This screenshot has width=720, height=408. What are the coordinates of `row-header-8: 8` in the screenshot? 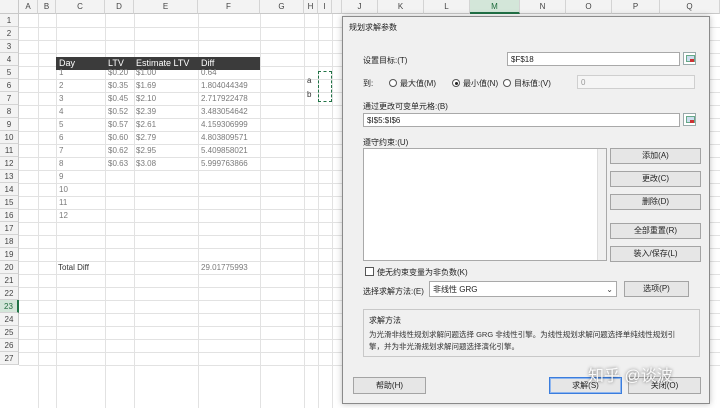 It's located at (9, 111).